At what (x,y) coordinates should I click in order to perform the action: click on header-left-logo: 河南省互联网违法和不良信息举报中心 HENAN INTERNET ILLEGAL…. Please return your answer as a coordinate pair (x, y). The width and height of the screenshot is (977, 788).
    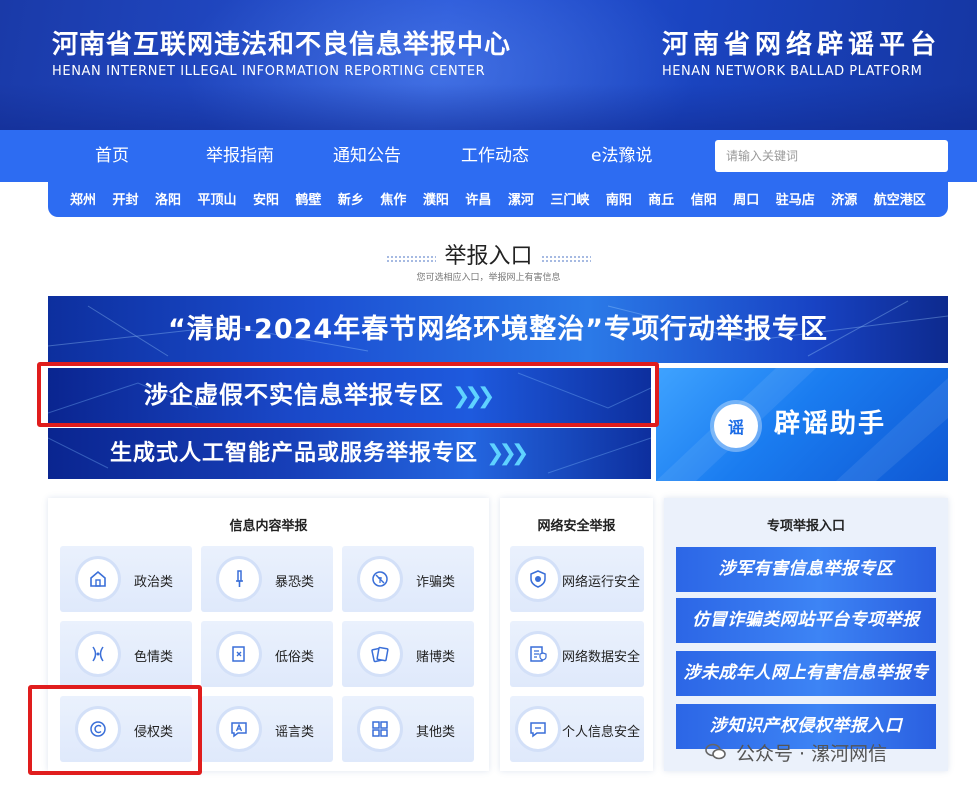
    Looking at the image, I should click on (281, 53).